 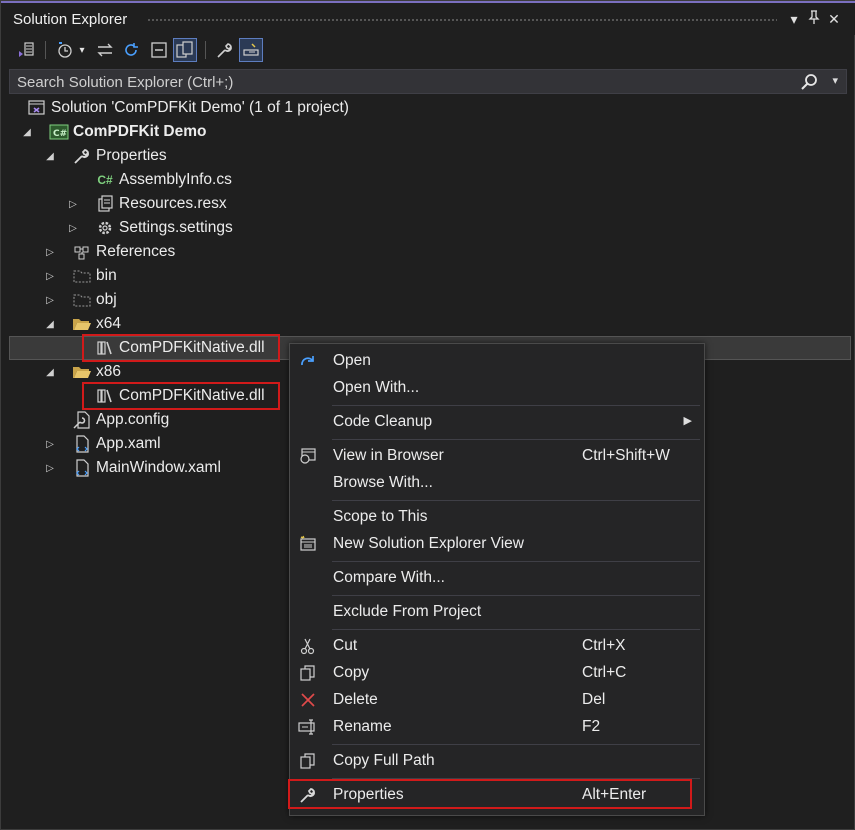 What do you see at coordinates (108, 371) in the screenshot?
I see `tree-item-label: x86` at bounding box center [108, 371].